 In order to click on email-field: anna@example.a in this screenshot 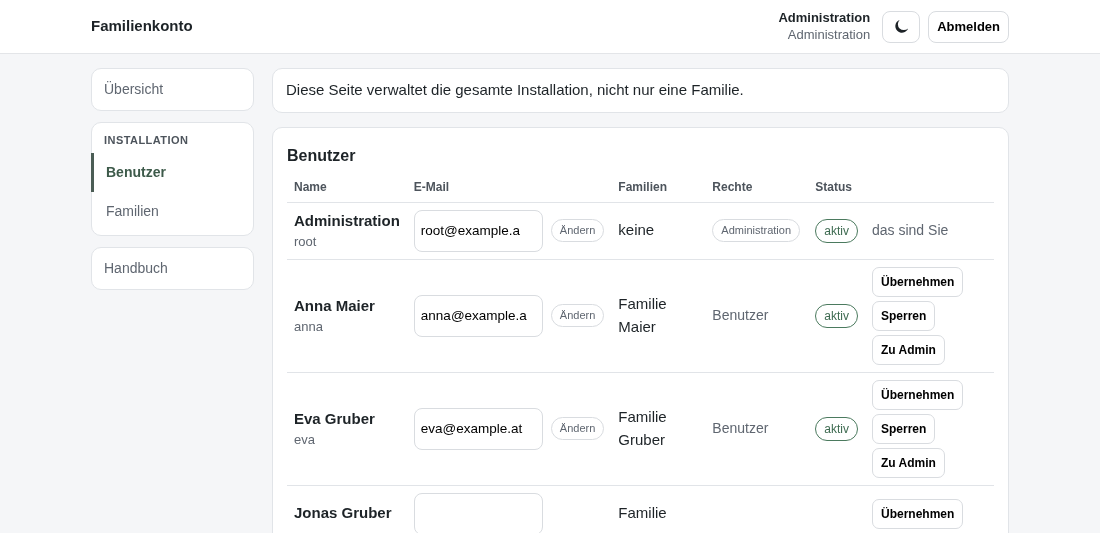, I will do `click(478, 315)`.